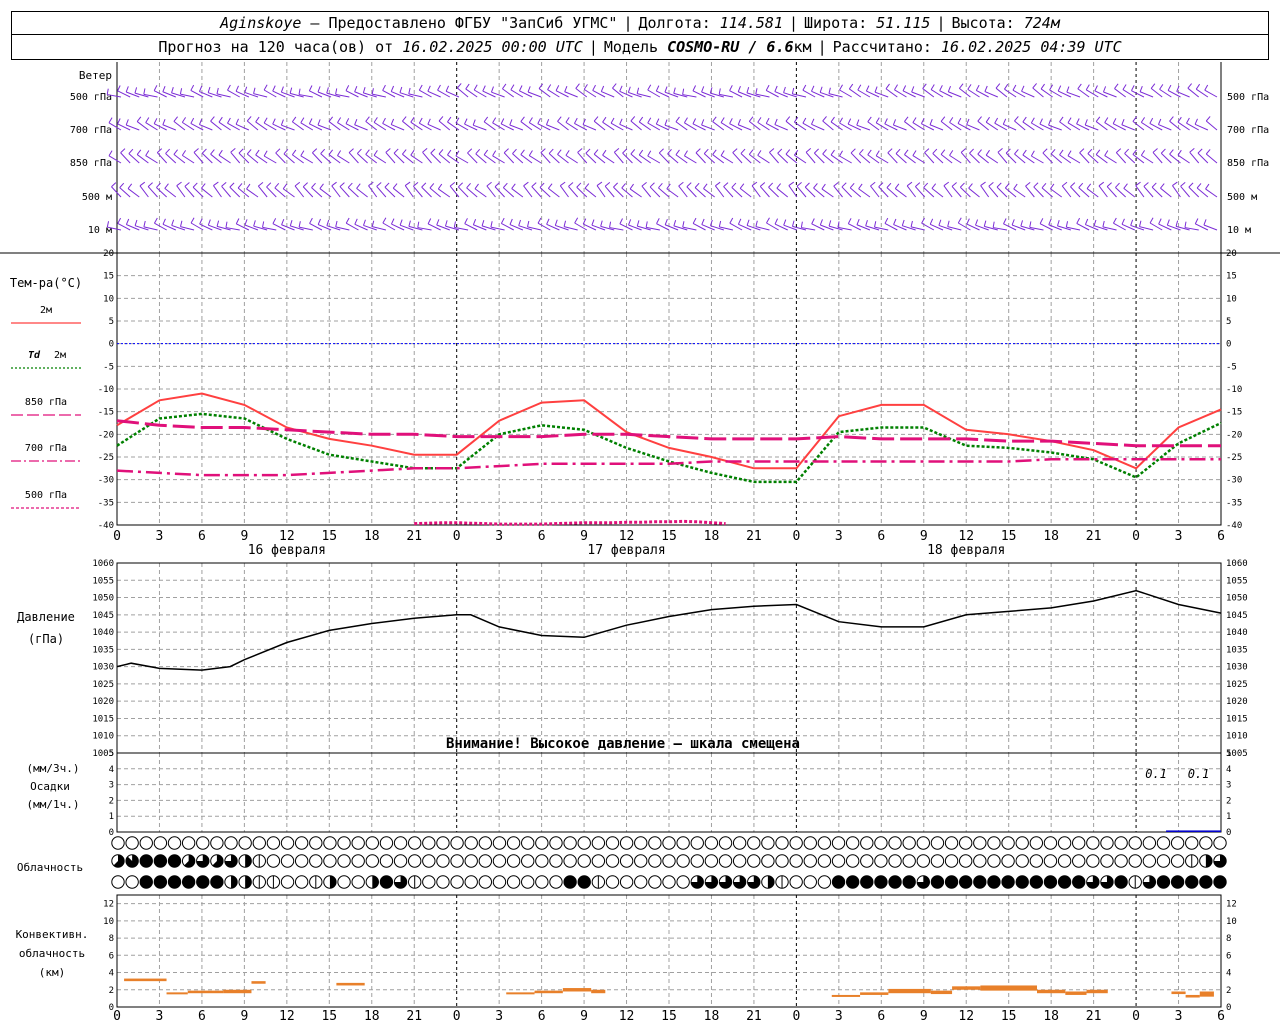  Describe the element at coordinates (1051, 1016) in the screenshot. I see `convective-xtick: 18` at that location.